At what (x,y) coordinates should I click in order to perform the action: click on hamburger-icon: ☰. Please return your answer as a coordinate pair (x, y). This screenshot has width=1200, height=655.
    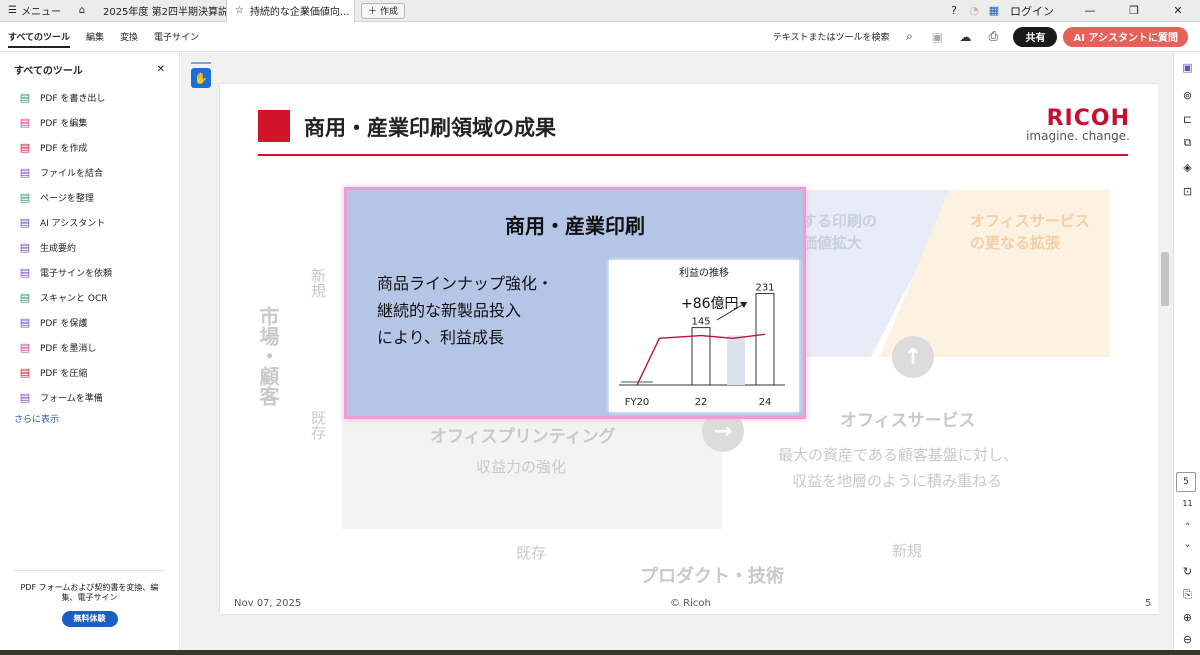
    Looking at the image, I should click on (12, 10).